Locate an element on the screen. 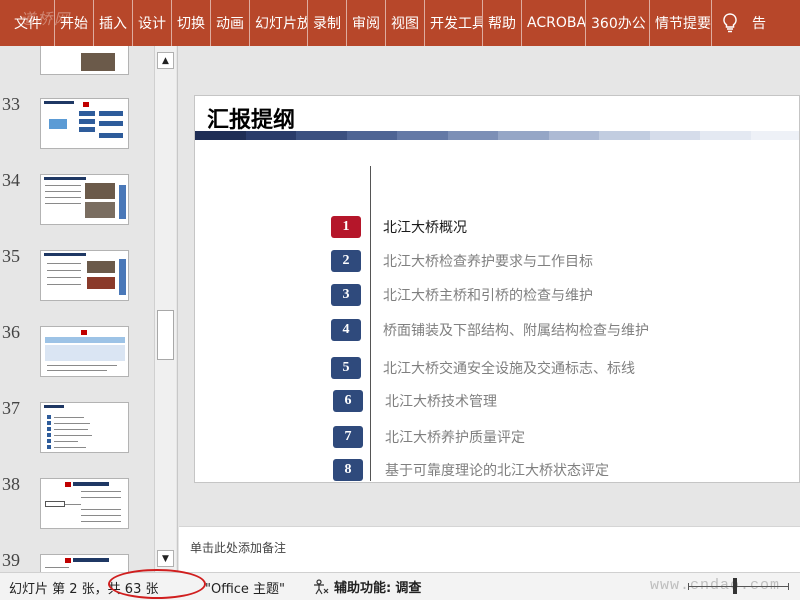 Image resolution: width=800 pixels, height=600 pixels. toc-item: 6 北江大桥技术管理 is located at coordinates (415, 401).